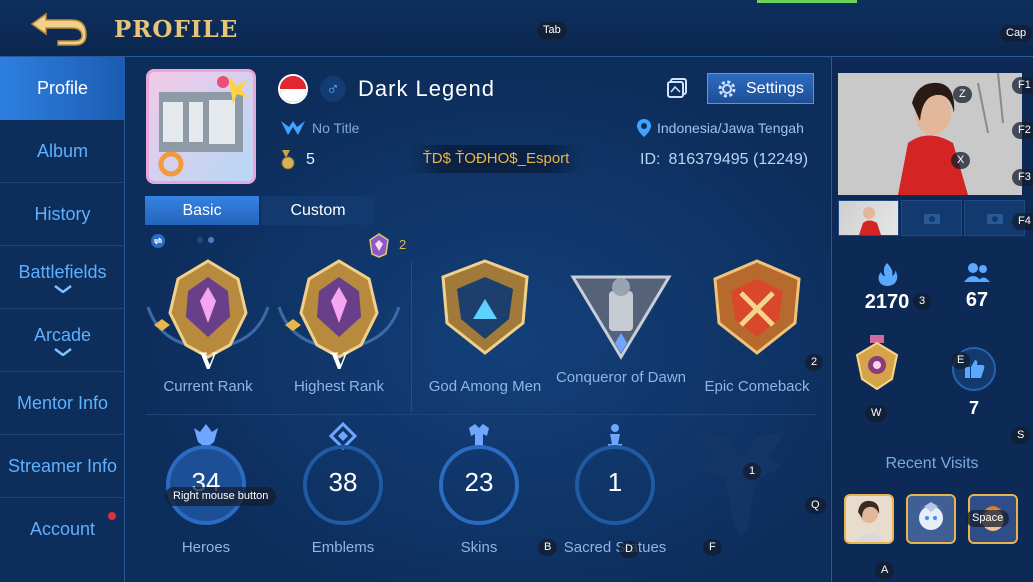  I want to click on medal-icon, so click(288, 160).